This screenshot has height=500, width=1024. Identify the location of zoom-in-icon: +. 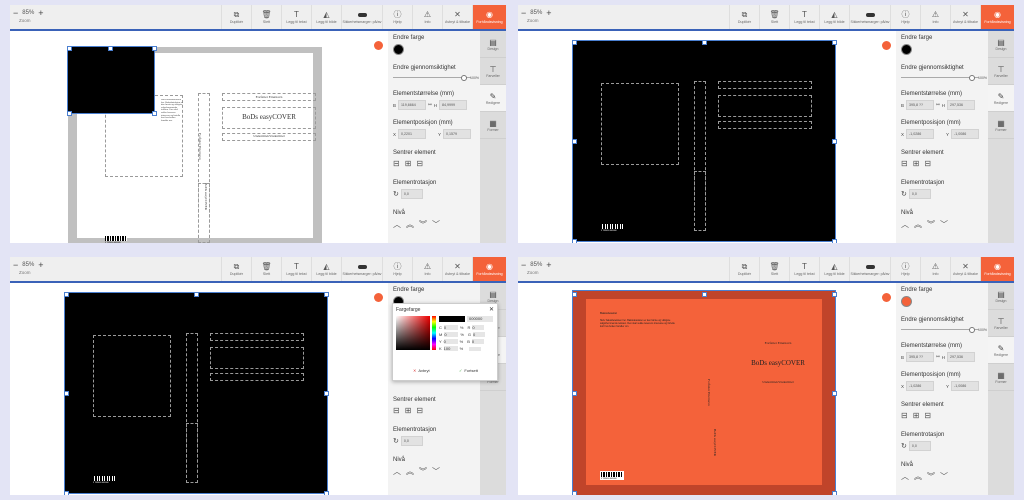
(40, 265).